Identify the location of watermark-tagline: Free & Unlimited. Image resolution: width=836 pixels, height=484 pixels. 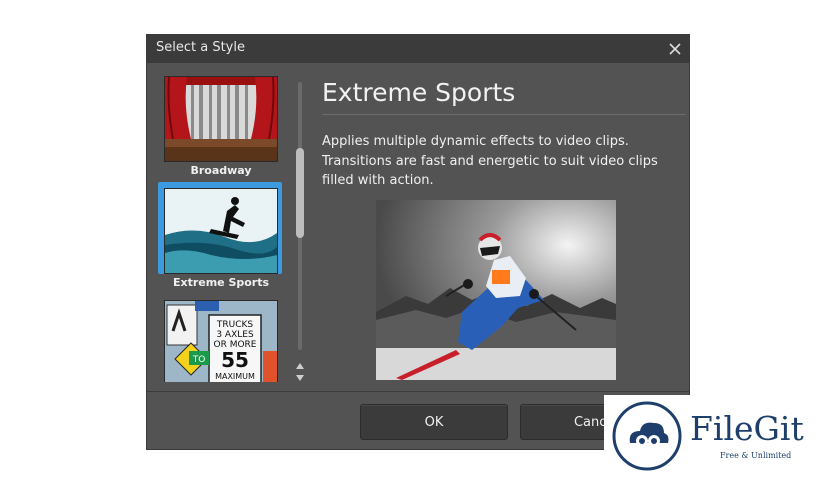
(756, 455).